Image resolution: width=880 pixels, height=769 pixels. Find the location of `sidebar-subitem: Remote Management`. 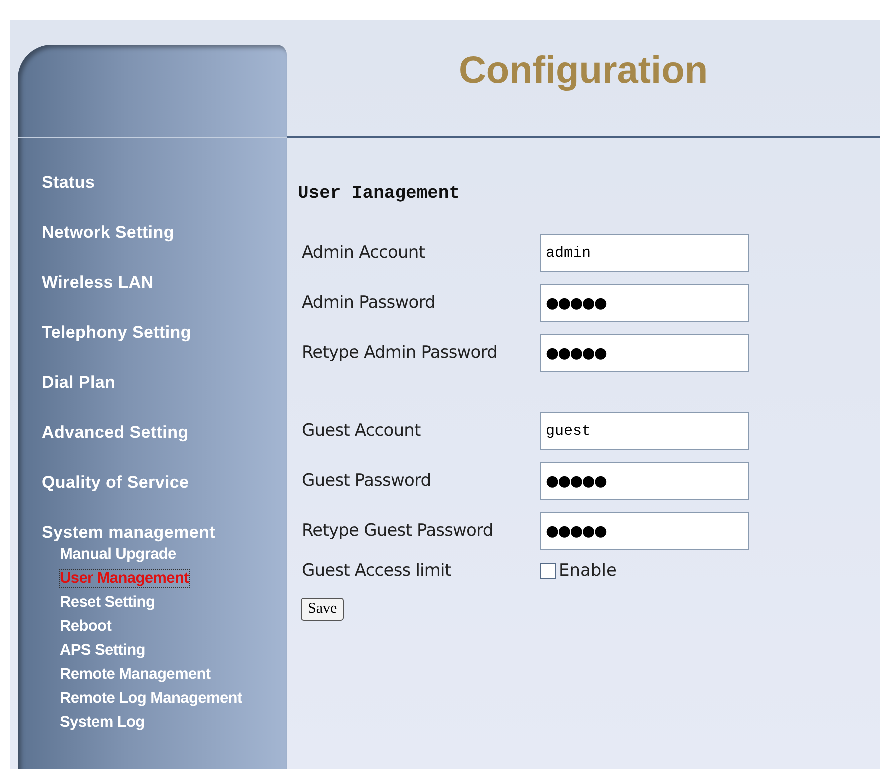

sidebar-subitem: Remote Management is located at coordinates (135, 674).